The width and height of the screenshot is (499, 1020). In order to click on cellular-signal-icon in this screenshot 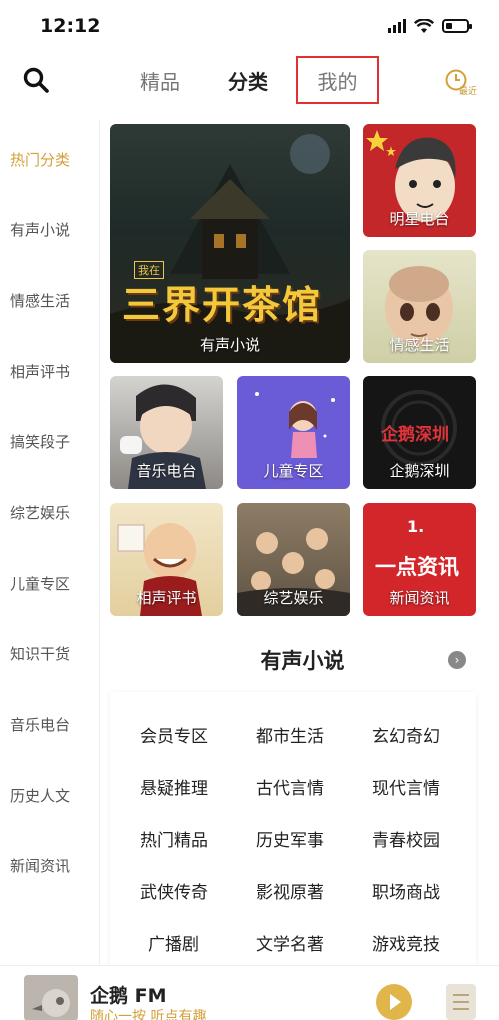, I will do `click(397, 26)`.